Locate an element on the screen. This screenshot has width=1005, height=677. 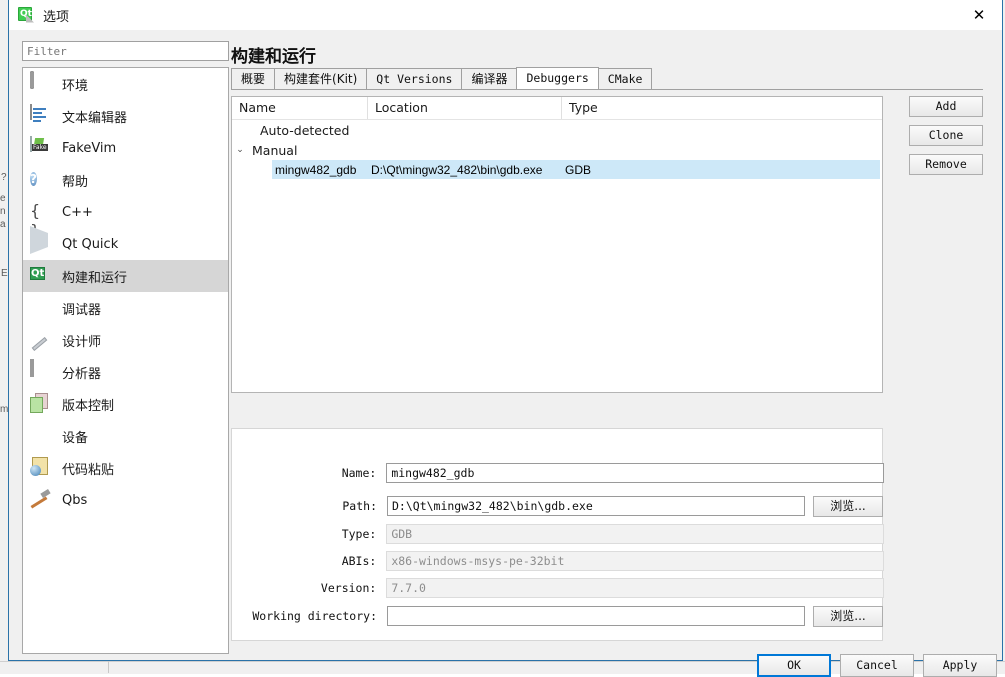
version-control-icon is located at coordinates (41, 404).